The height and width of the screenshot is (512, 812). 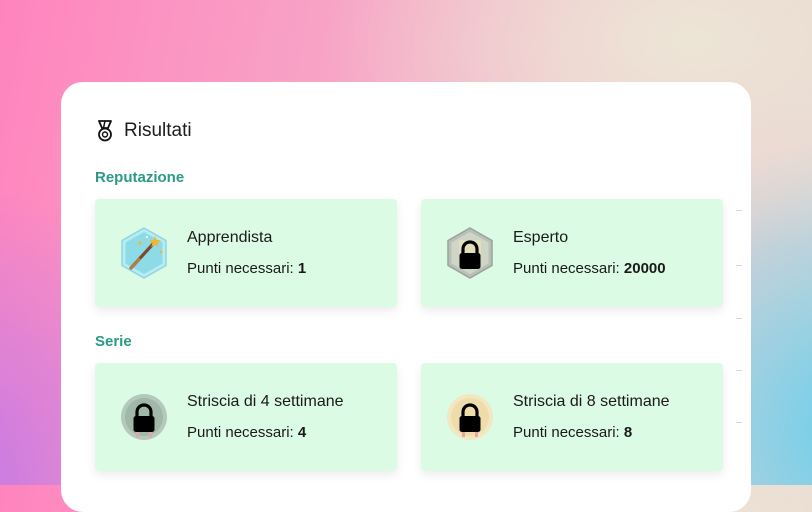 What do you see at coordinates (247, 268) in the screenshot?
I see `badge-points: Punti necessari: 1` at bounding box center [247, 268].